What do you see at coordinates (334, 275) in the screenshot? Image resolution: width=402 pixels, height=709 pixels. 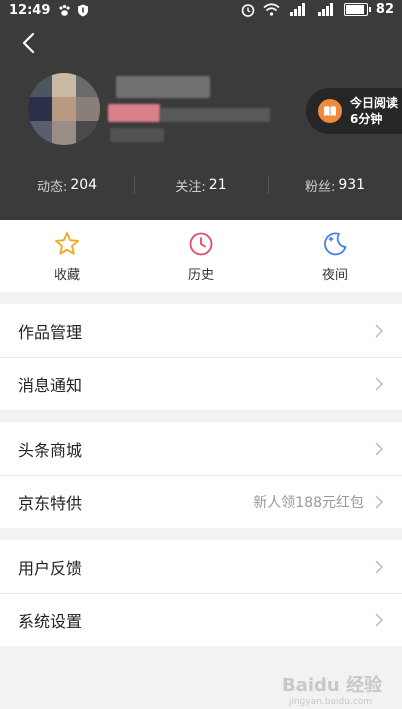 I see `night-mode-label: 夜间` at bounding box center [334, 275].